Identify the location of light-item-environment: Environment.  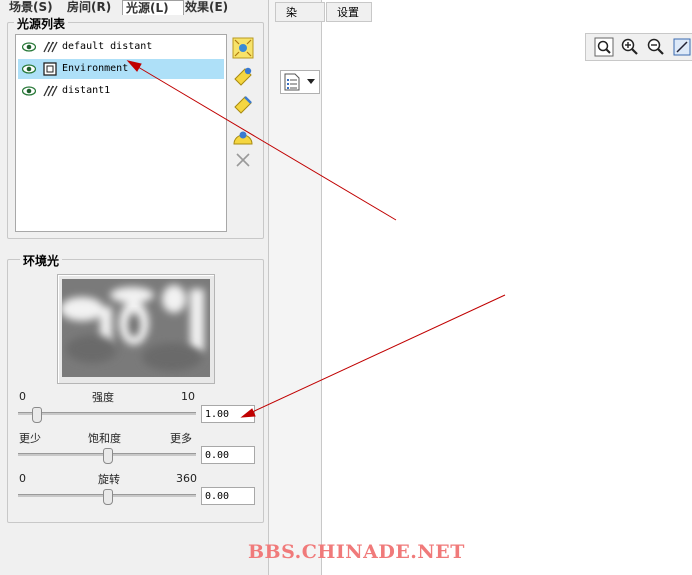
(121, 69).